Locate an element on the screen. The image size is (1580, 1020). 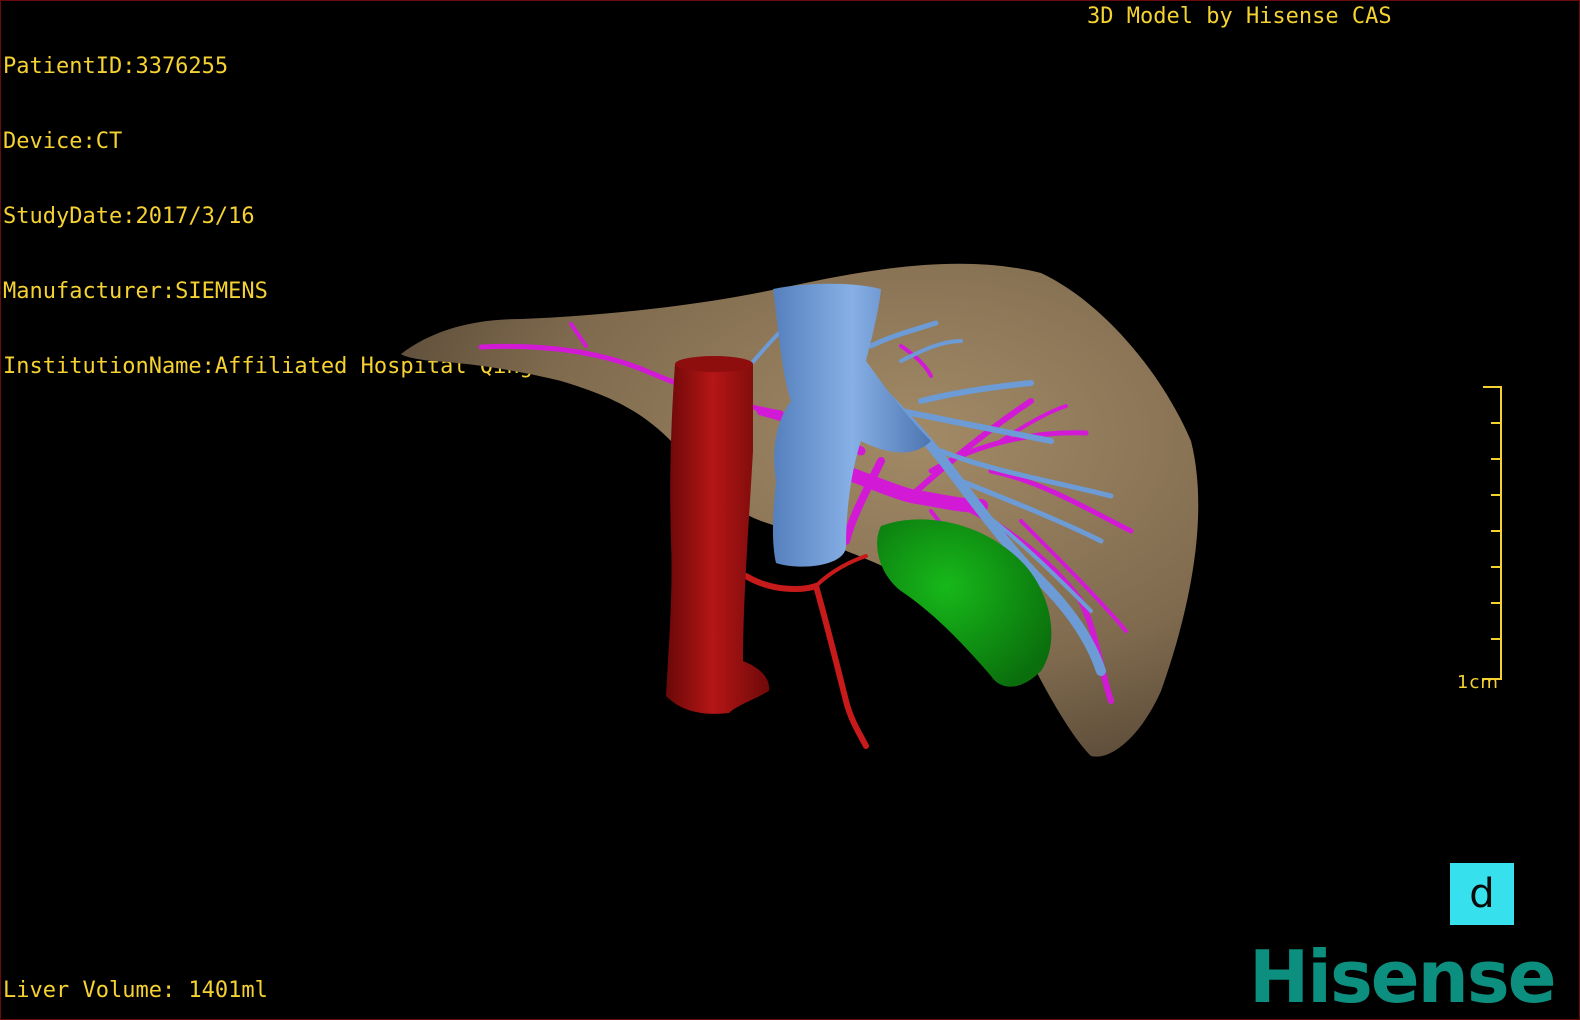
ivc-top is located at coordinates (714, 364).